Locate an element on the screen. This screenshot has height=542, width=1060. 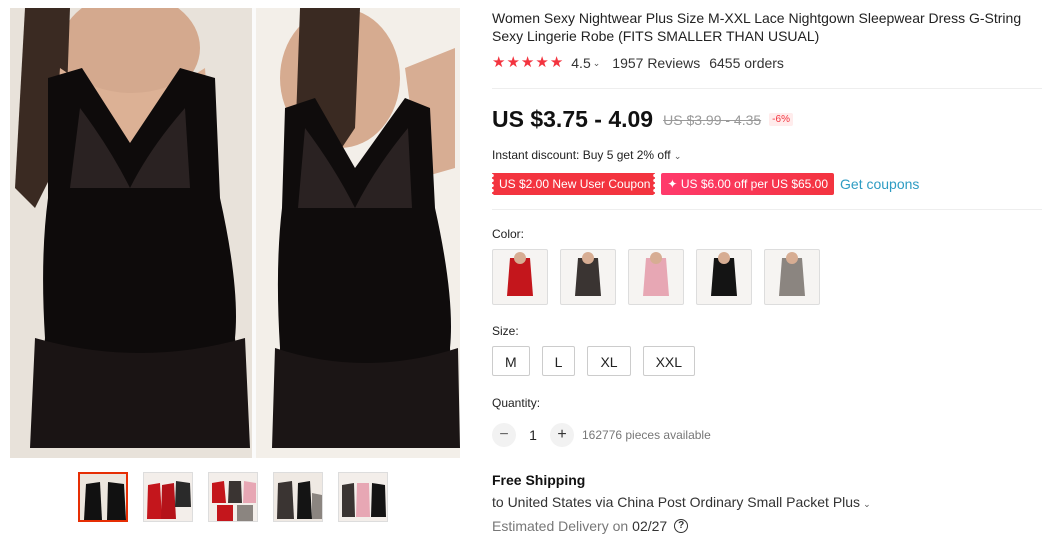
color-swatch-black-grey-image is located at coordinates (588, 274).